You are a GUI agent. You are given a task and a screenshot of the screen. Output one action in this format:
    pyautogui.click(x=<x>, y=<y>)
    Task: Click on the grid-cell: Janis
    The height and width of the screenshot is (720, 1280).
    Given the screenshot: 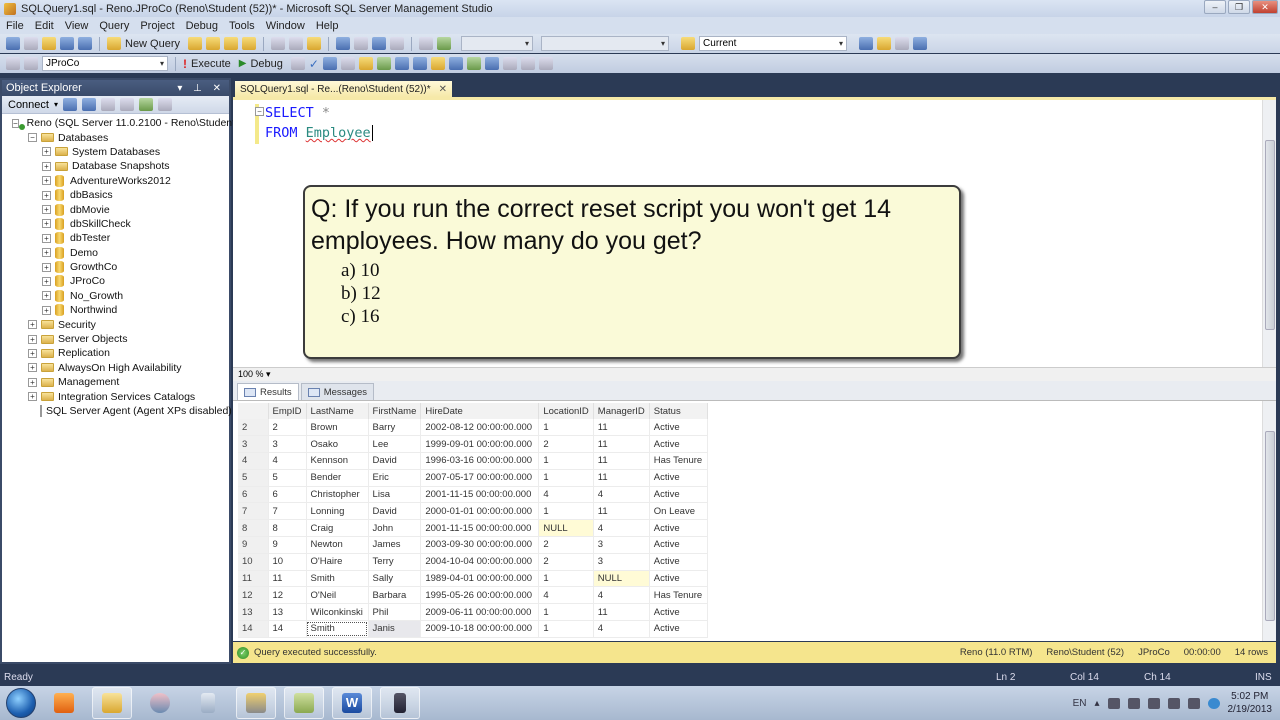 What is the action you would take?
    pyautogui.click(x=395, y=629)
    